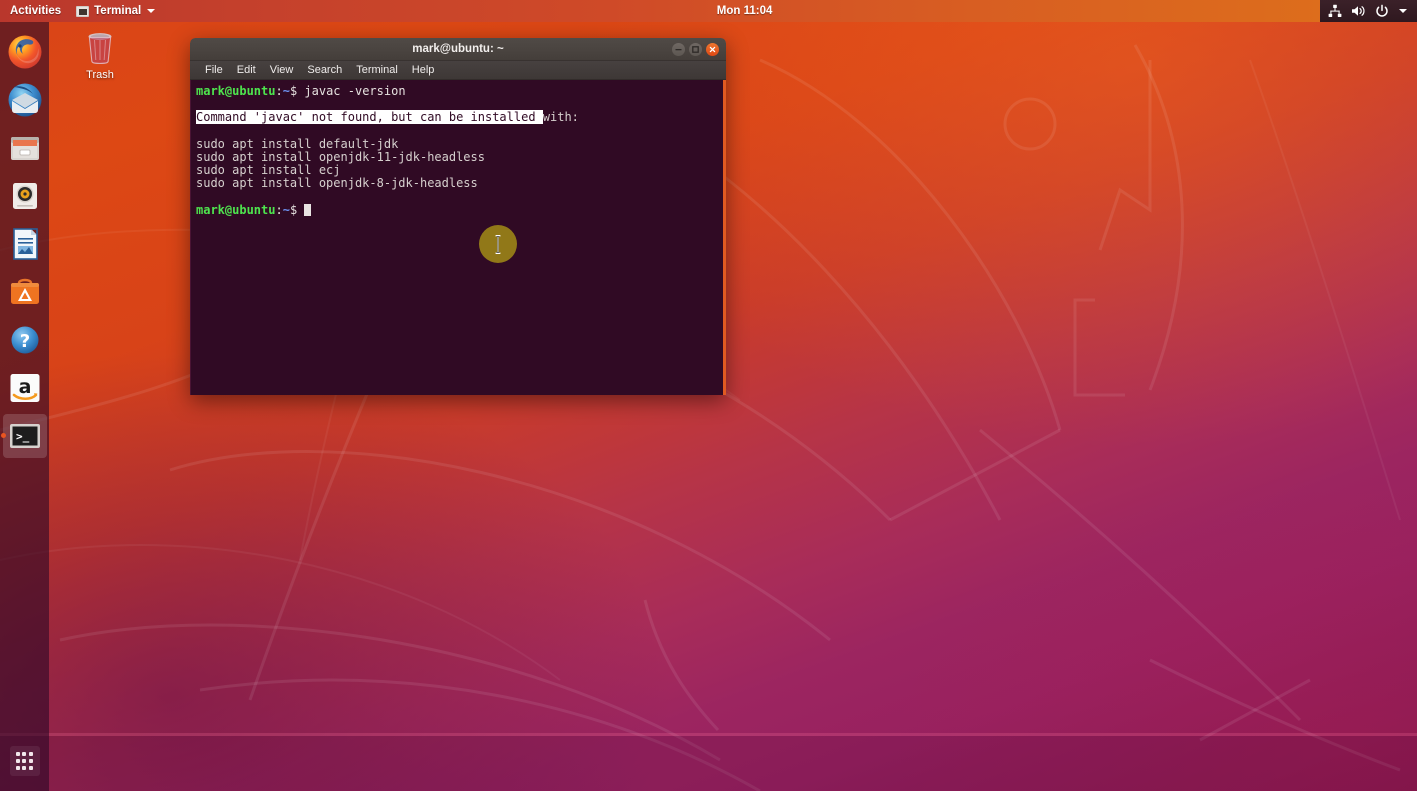 The image size is (1417, 791). I want to click on svg-text: a, so click(24, 387).